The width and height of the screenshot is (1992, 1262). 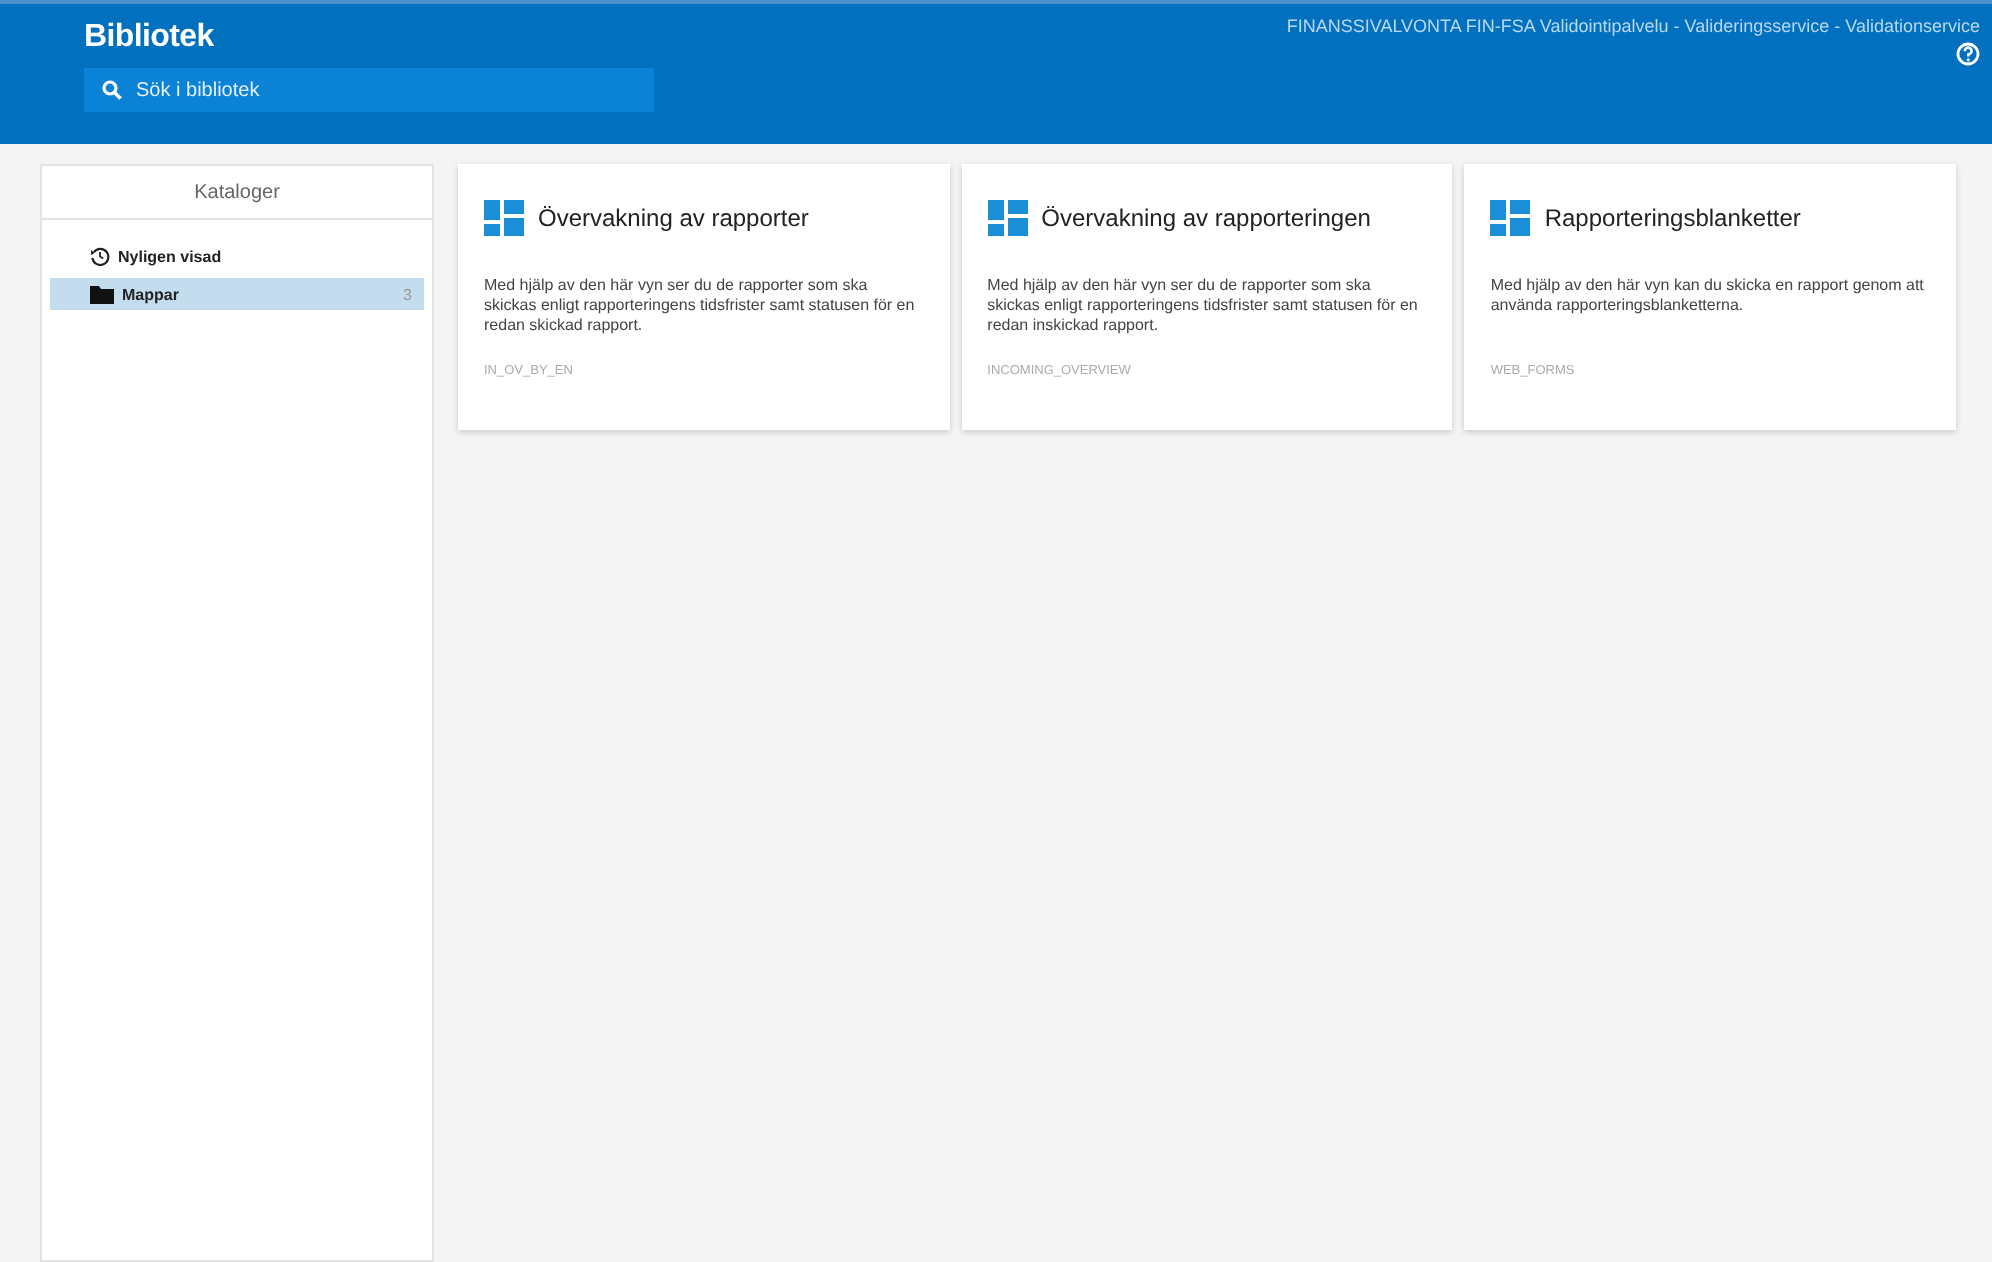 What do you see at coordinates (1203, 307) in the screenshot?
I see `card-description: Med hjälp av den här vyn ser du de rapporter som ska skickas enligt rapporteringens tidsfrister samt statusen för en redan inskickad rapport.` at bounding box center [1203, 307].